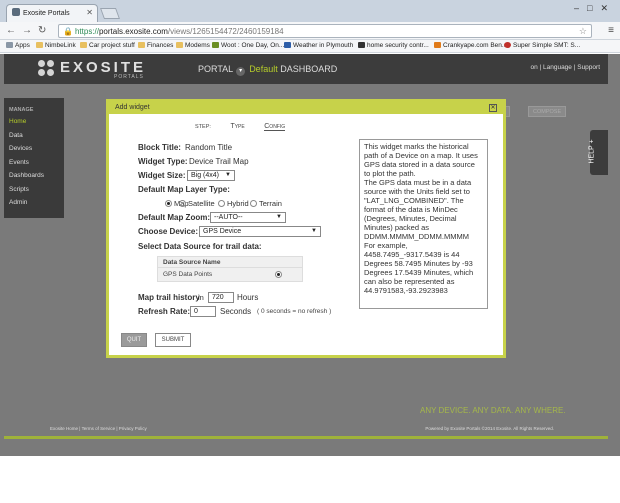 The image size is (620, 503). I want to click on widget-type-label: Widget Type:, so click(163, 161).